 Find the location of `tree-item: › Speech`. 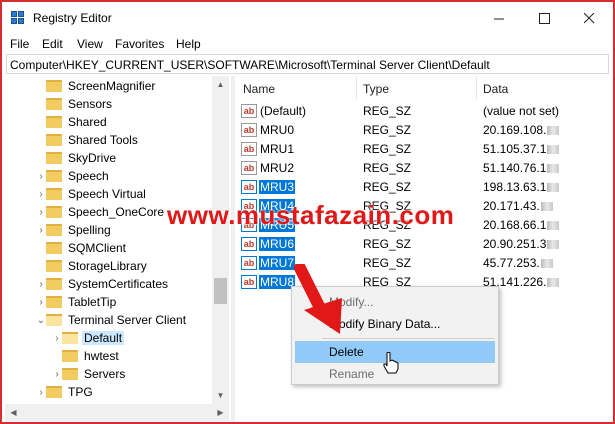

tree-item: › Speech is located at coordinates (73, 176).